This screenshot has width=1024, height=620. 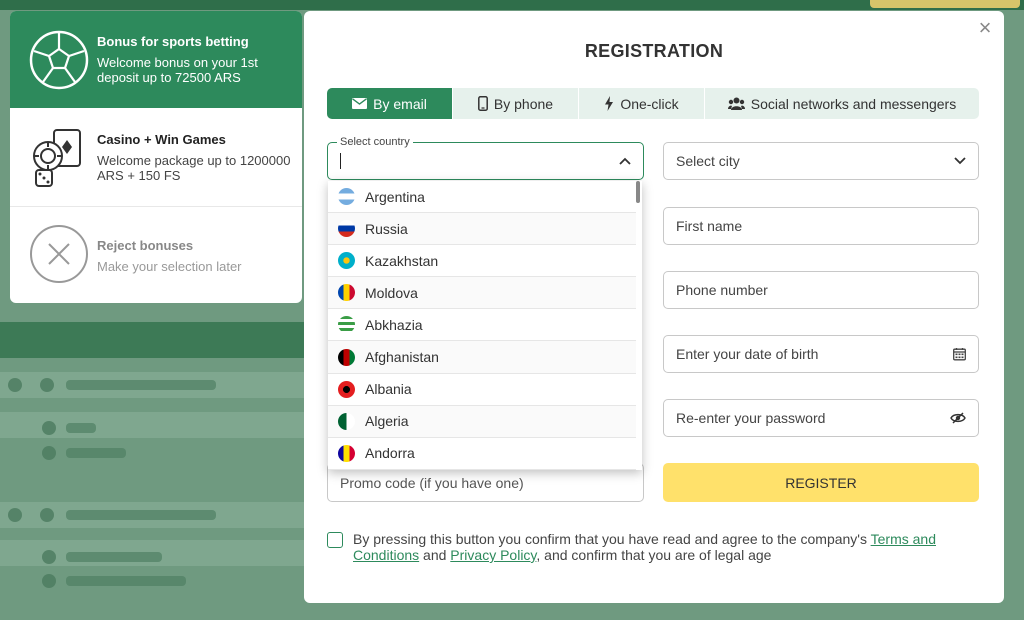 I want to click on date-of-birth-input: Enter your date of birth, so click(x=821, y=354).